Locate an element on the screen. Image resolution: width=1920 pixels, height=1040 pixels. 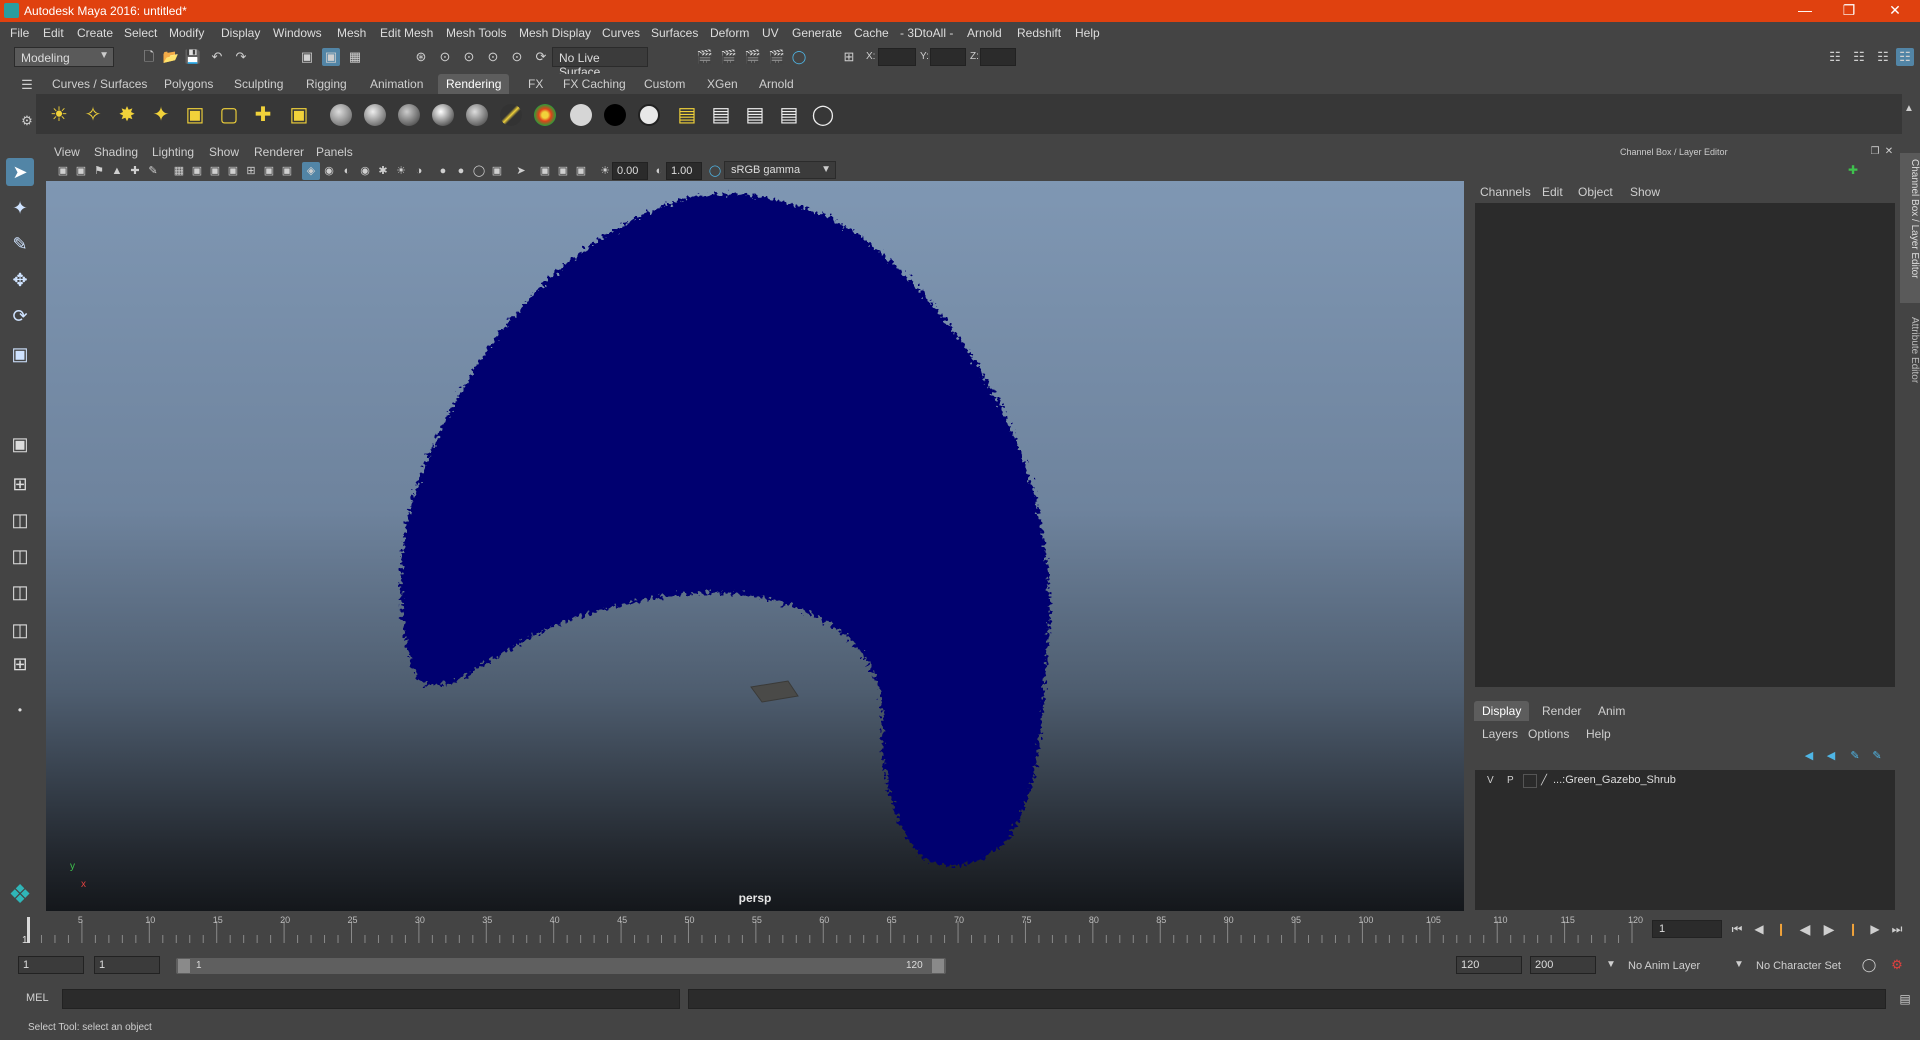
menu-redshift: Redshift is located at coordinates (1039, 33).